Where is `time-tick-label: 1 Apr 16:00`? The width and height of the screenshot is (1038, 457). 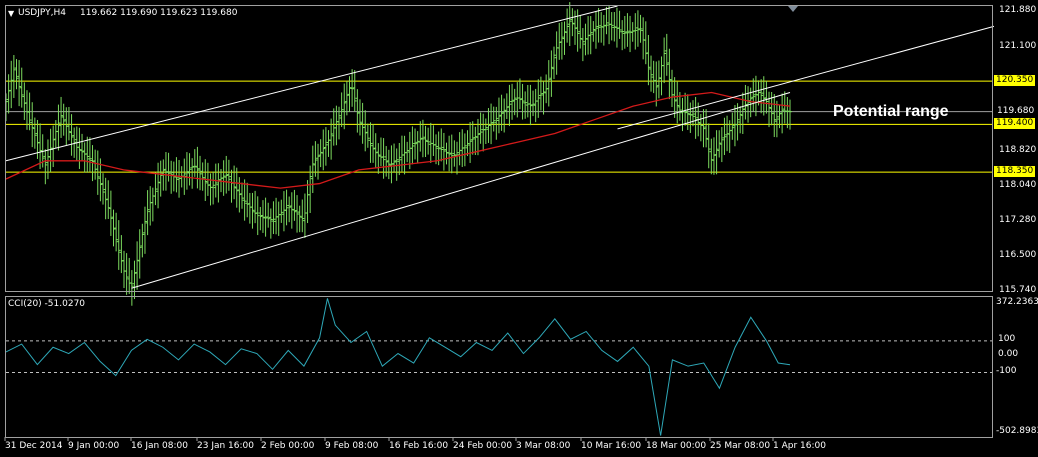
time-tick-label: 1 Apr 16:00 is located at coordinates (799, 446).